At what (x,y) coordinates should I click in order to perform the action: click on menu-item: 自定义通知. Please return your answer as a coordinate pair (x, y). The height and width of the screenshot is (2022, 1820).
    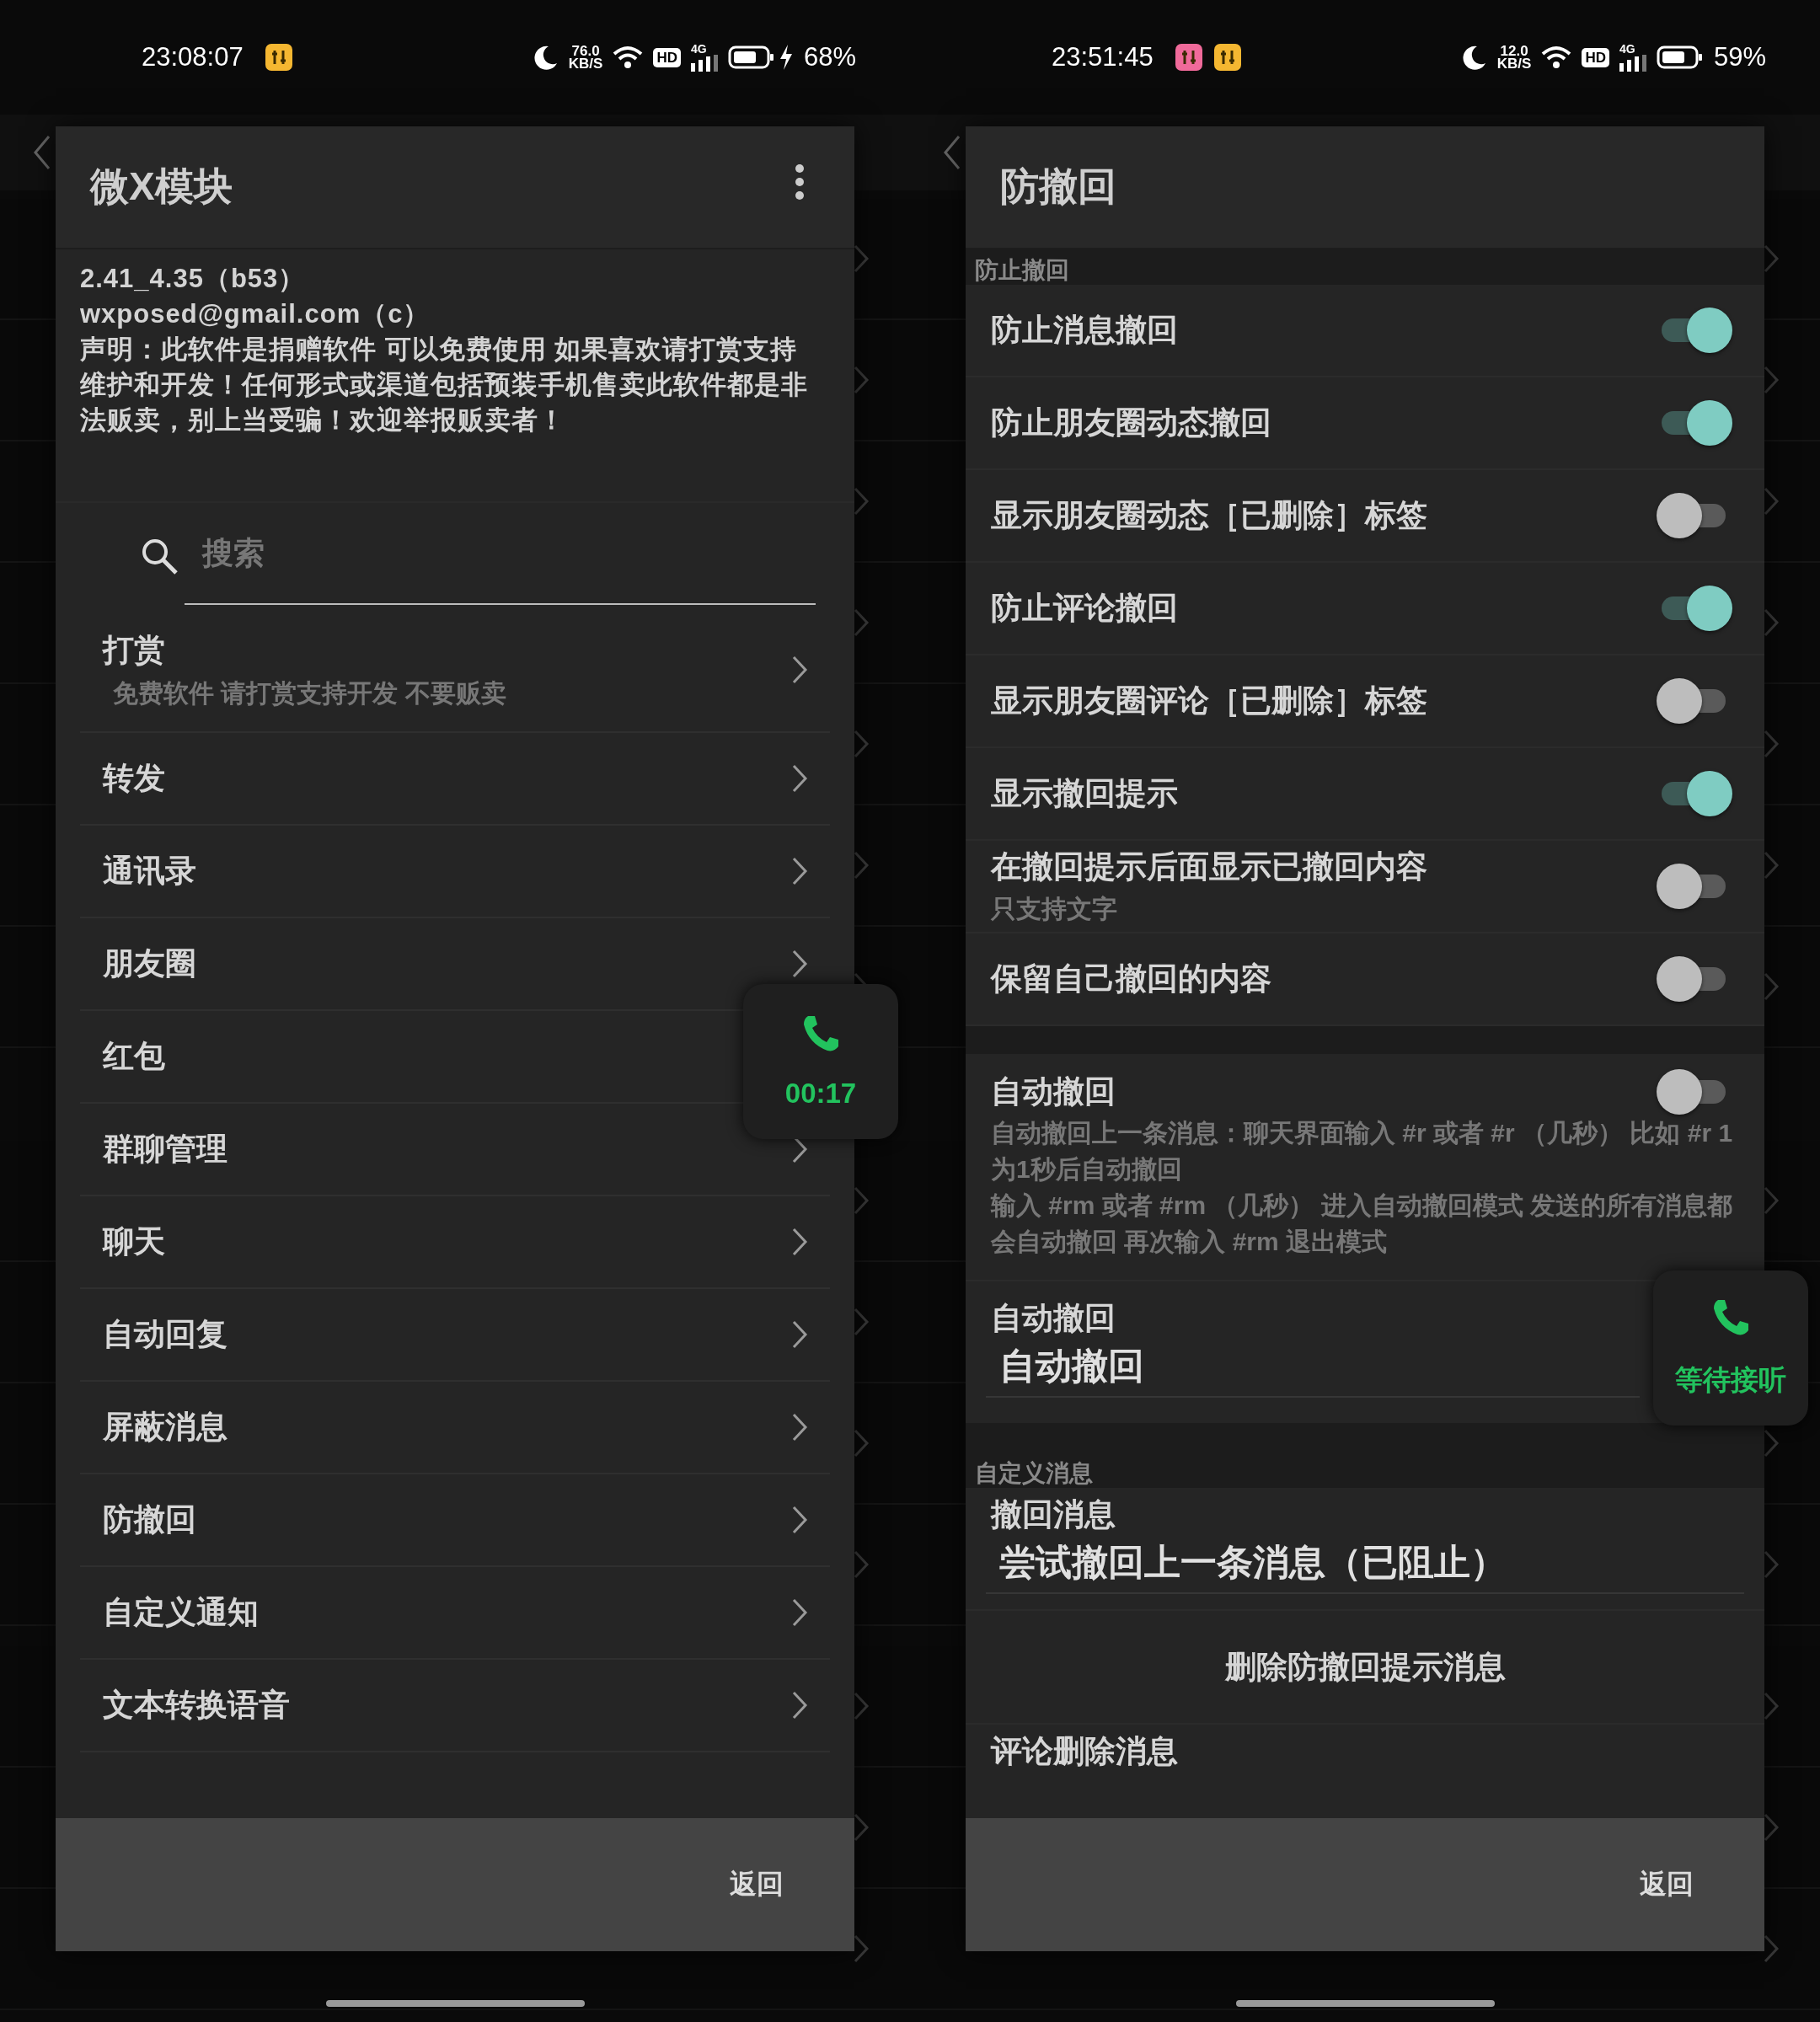
    Looking at the image, I should click on (455, 1613).